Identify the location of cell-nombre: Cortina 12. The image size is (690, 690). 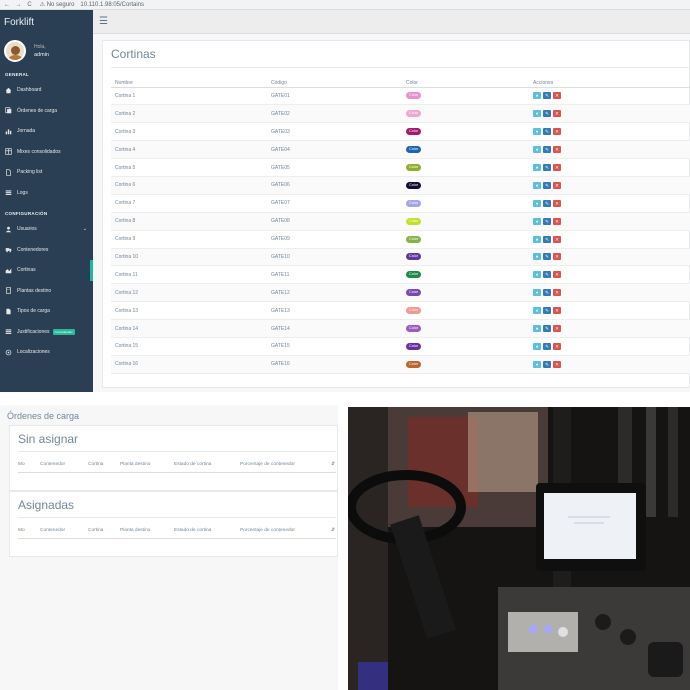
(189, 293).